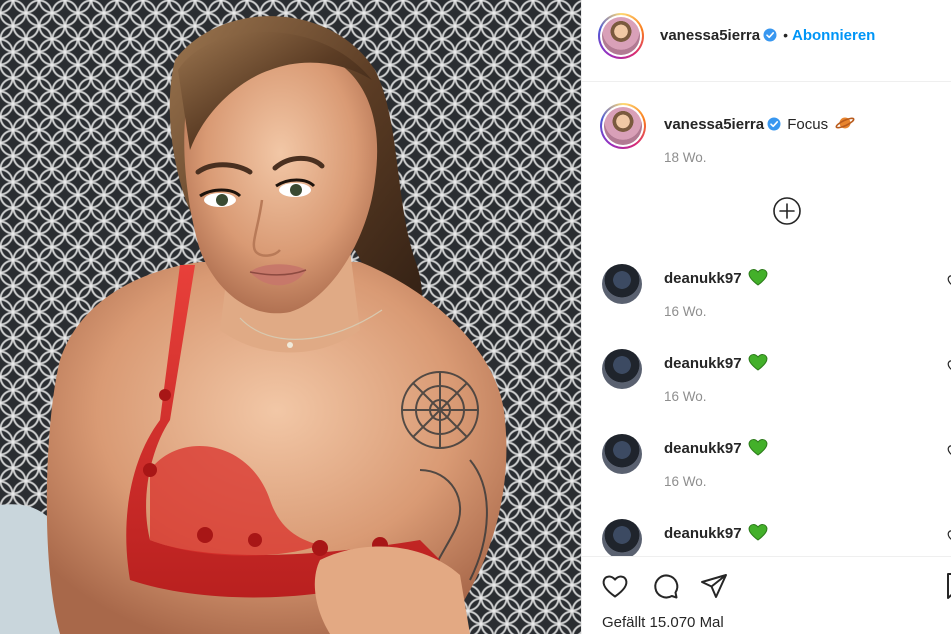 This screenshot has width=951, height=634. Describe the element at coordinates (621, 36) in the screenshot. I see `author-avatar` at that location.